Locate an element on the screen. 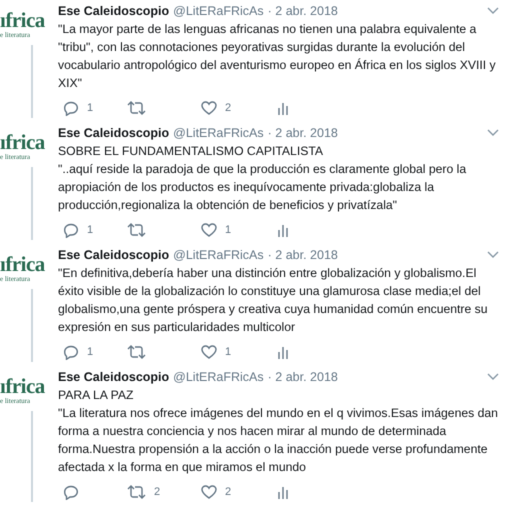 The height and width of the screenshot is (528, 507). tweet-text: "..aquí reside la paradoja de que la producción es claramente global pero la apropiación de los productos es inequívocamente privada:globaliza la producción,regionaliza la obtención de beneficios y privatízala" is located at coordinates (263, 187).